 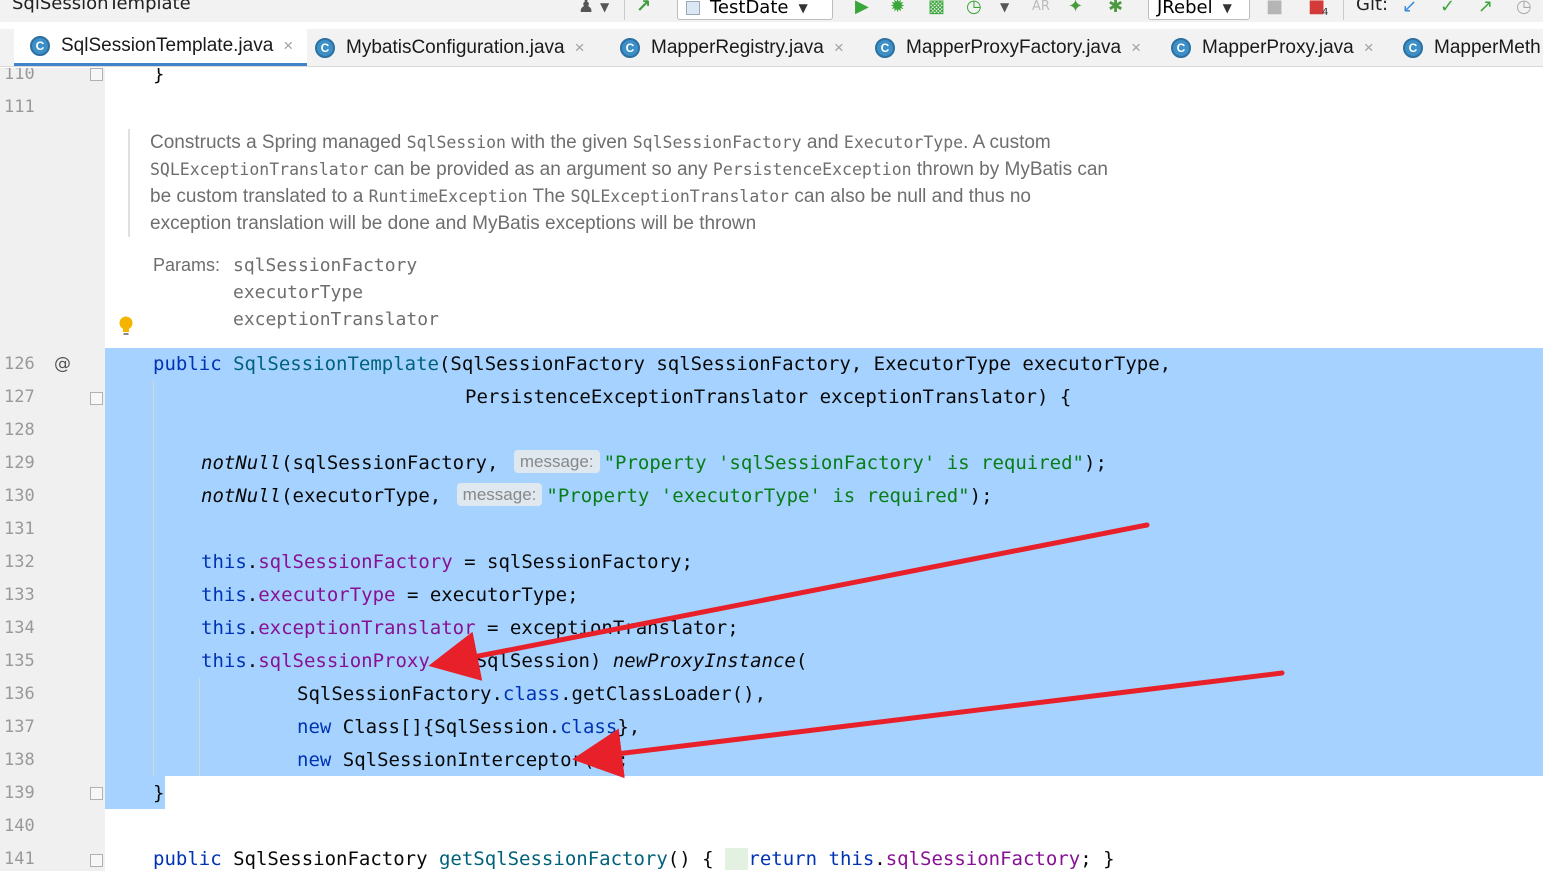 What do you see at coordinates (1343, 10) in the screenshot?
I see `toolbar-separator` at bounding box center [1343, 10].